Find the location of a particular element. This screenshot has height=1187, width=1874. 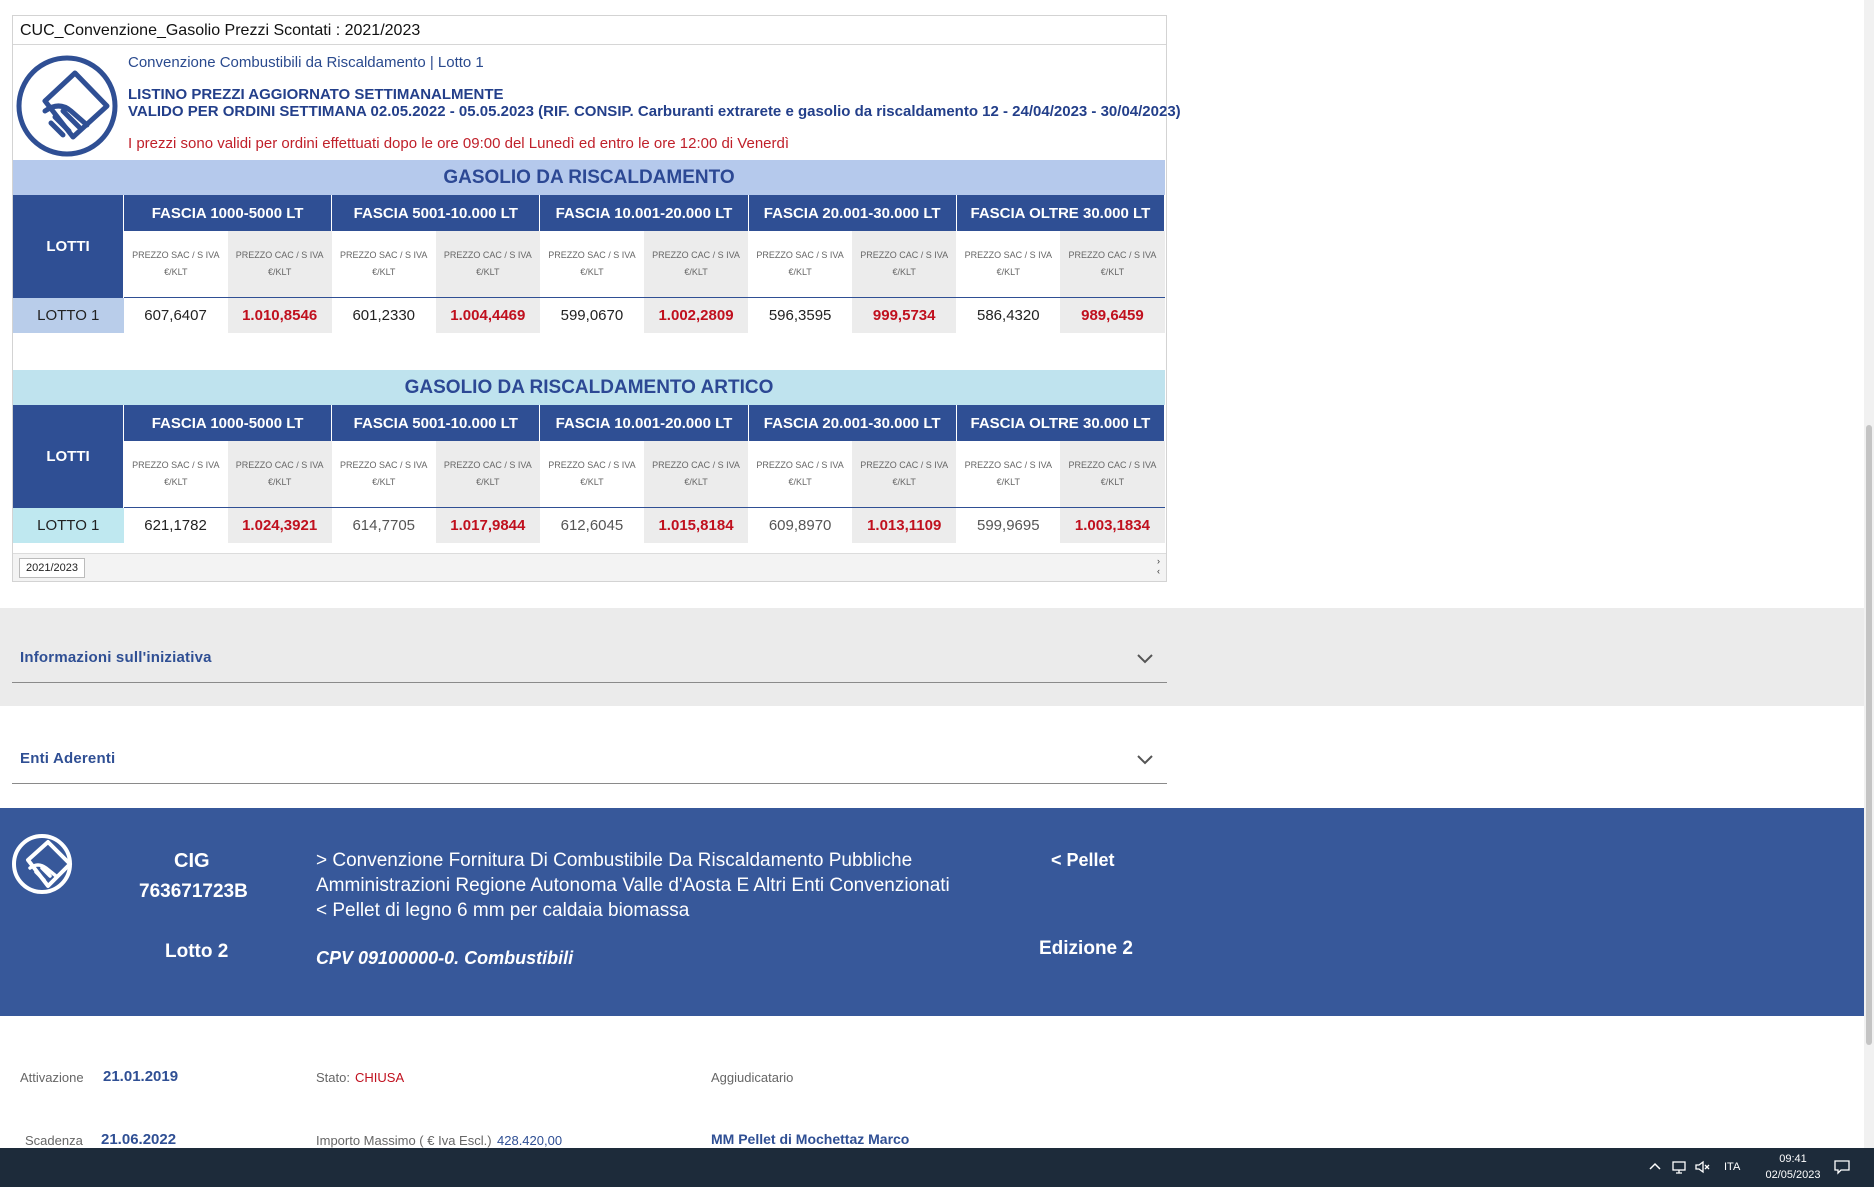

price-cac: 1.004,4469 is located at coordinates (487, 315).